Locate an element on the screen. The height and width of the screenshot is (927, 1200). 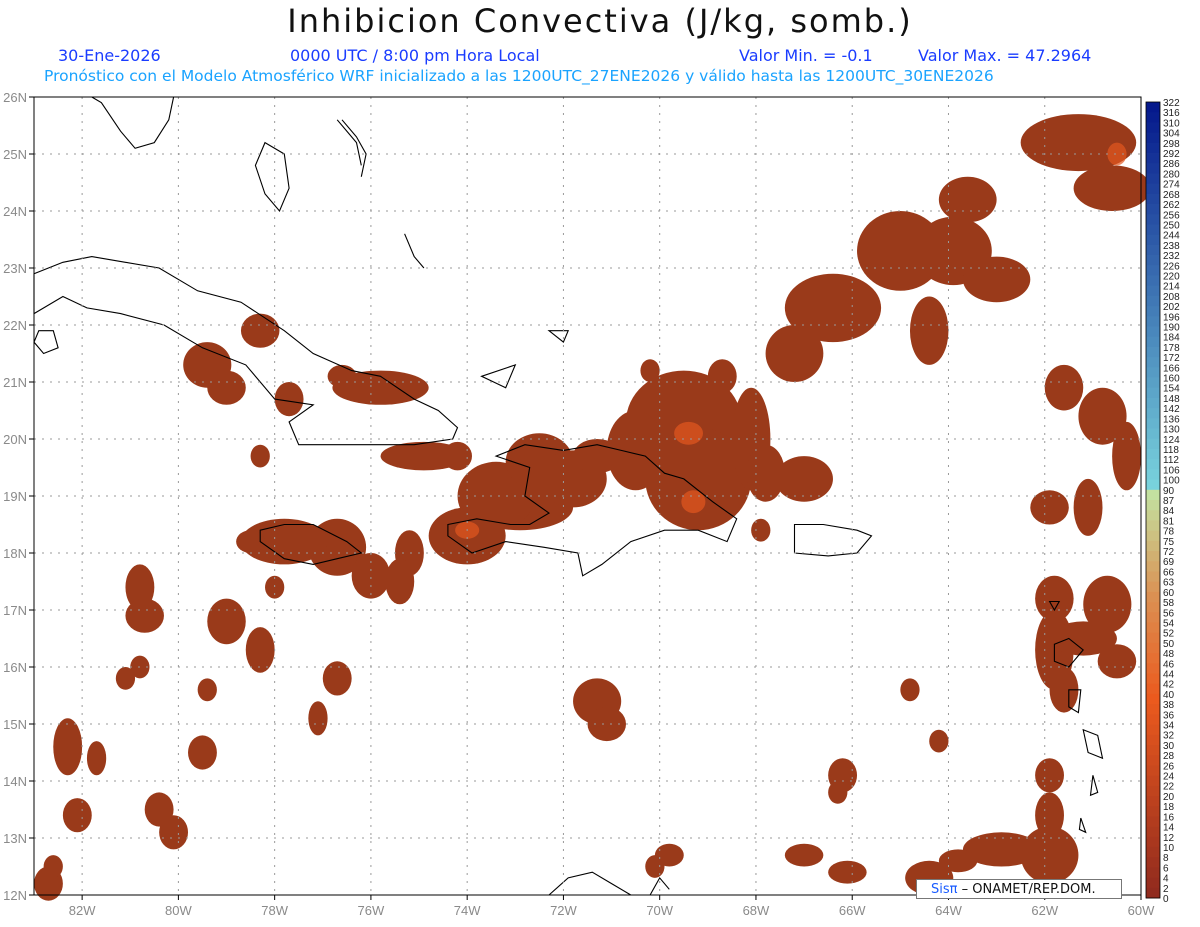
lat-tick-label: 21N is located at coordinates (15, 382).